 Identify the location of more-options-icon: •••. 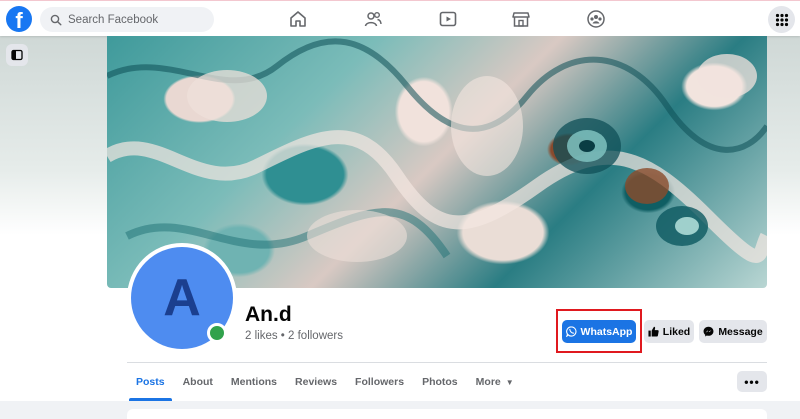
(752, 381).